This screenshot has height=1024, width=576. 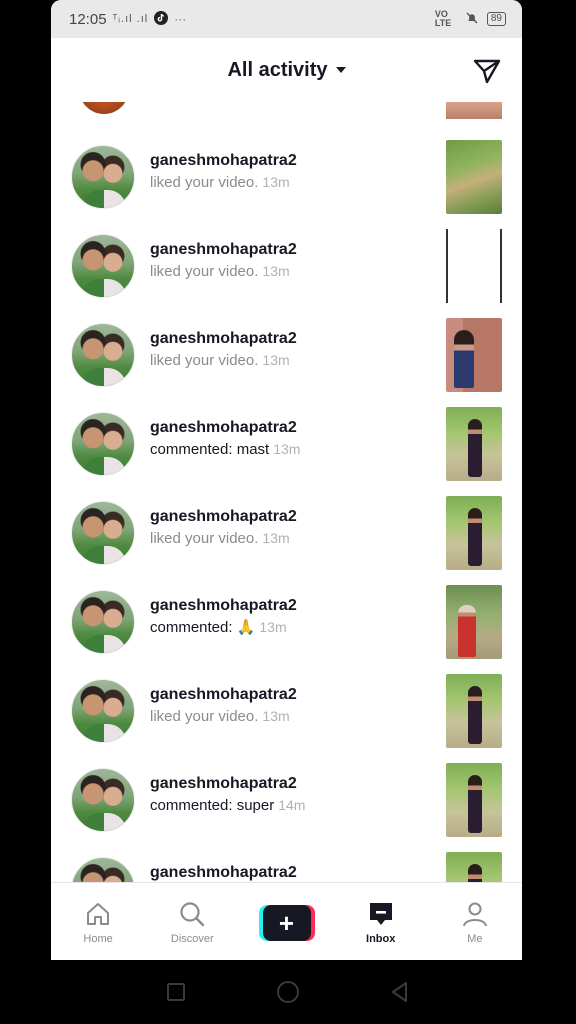 I want to click on notification-message: commented: mast 13m, so click(x=225, y=449).